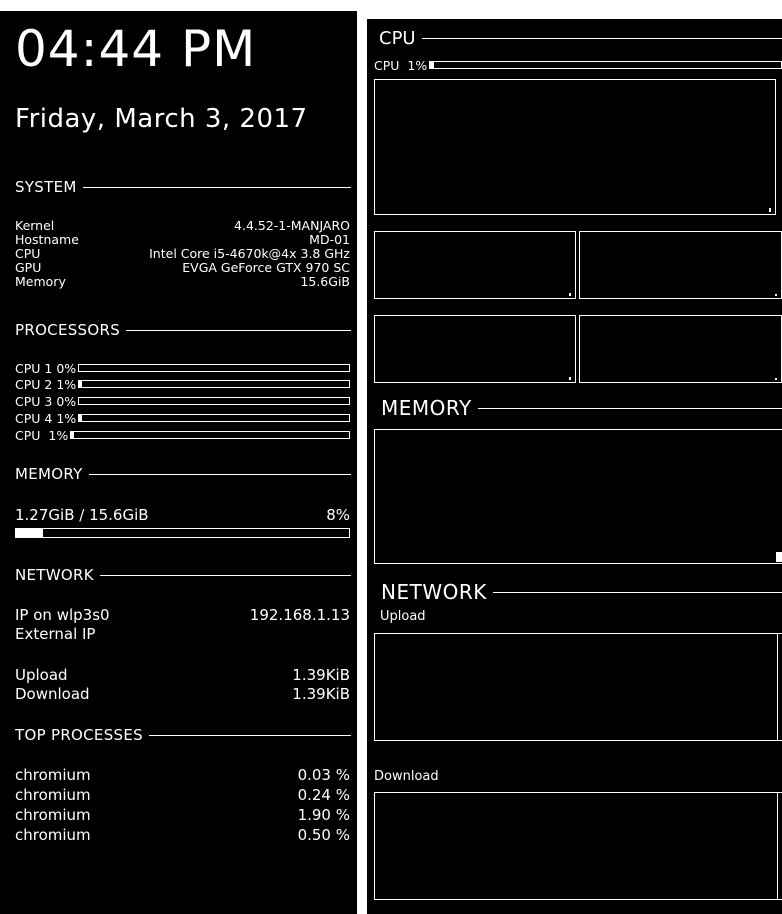 The image size is (782, 914). Describe the element at coordinates (46, 187) in the screenshot. I see `system-heading: SYSTEM` at that location.